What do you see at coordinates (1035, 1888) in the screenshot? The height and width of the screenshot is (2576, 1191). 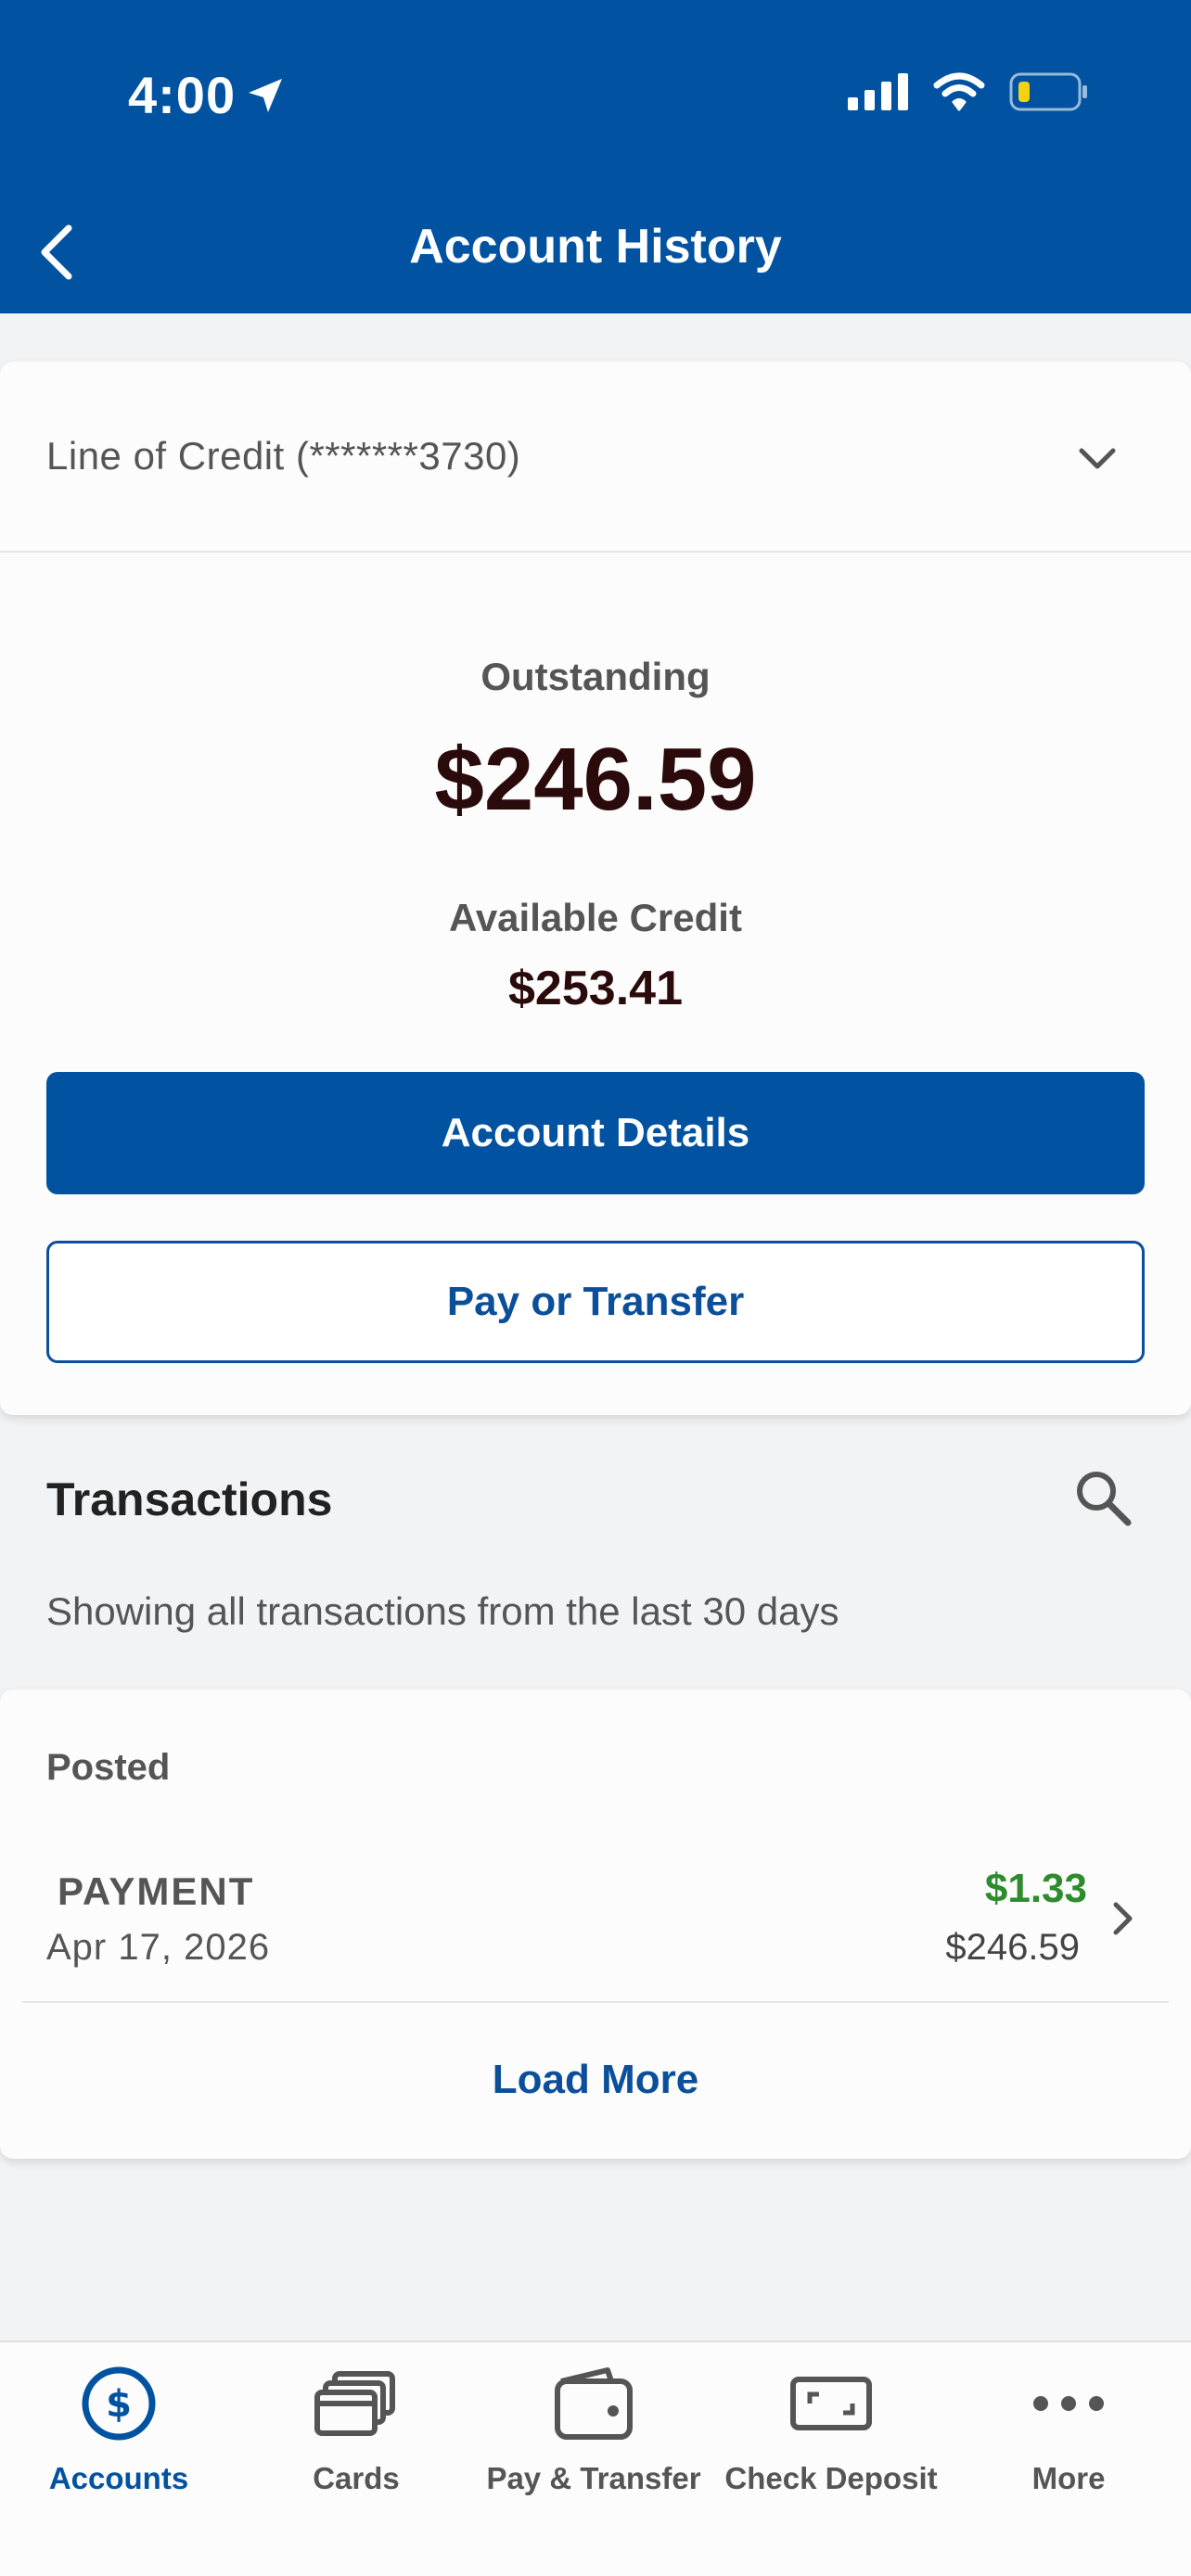 I see `transaction-amount: $1.33` at bounding box center [1035, 1888].